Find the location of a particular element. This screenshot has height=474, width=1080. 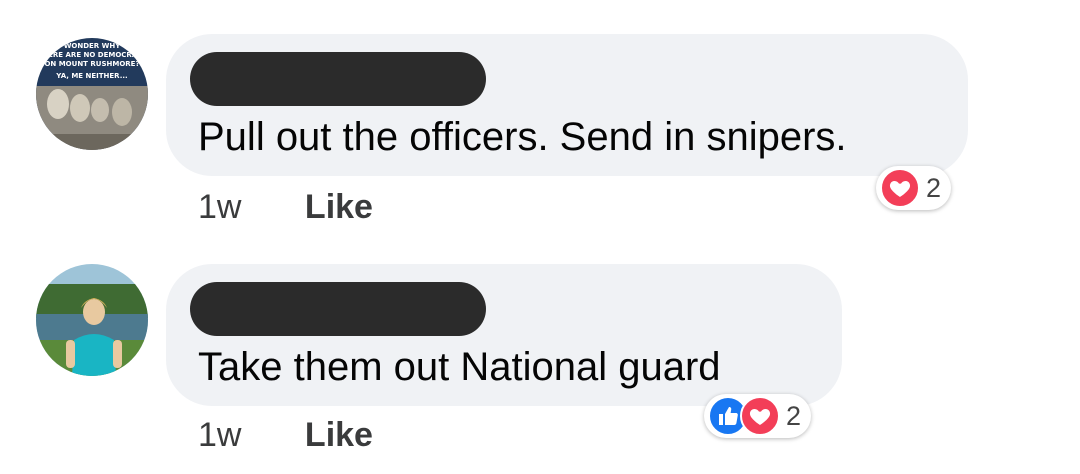

svg-text: THERE ARE NO DEMOCRATS is located at coordinates (91, 55).